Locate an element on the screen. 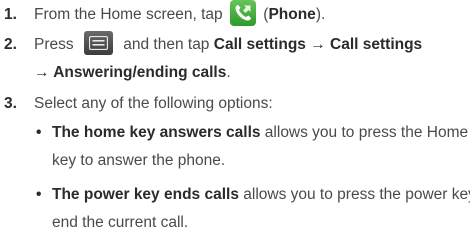 Image resolution: width=470 pixels, height=242 pixels. step-2-text: Press is located at coordinates (56, 44).